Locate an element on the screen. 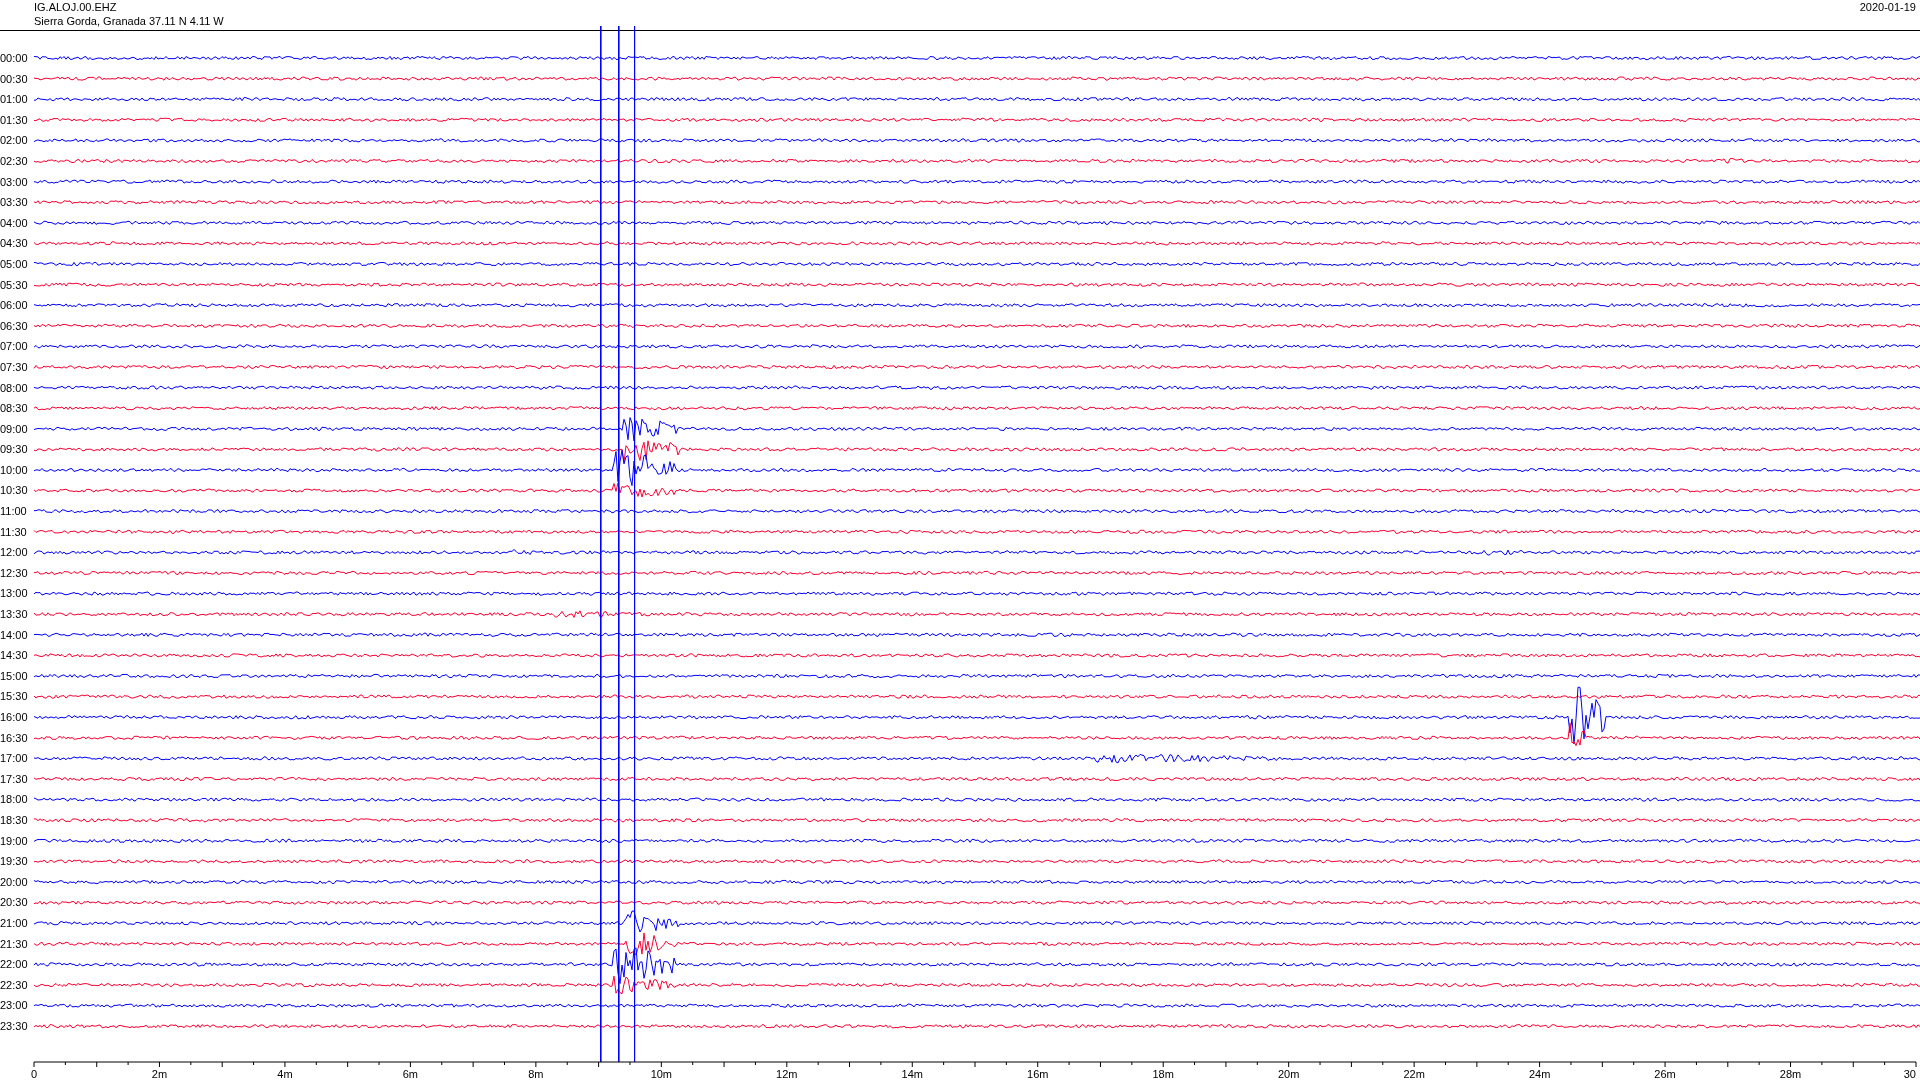 The width and height of the screenshot is (1920, 1080). date-label: 2020-01-19 is located at coordinates (1887, 7).